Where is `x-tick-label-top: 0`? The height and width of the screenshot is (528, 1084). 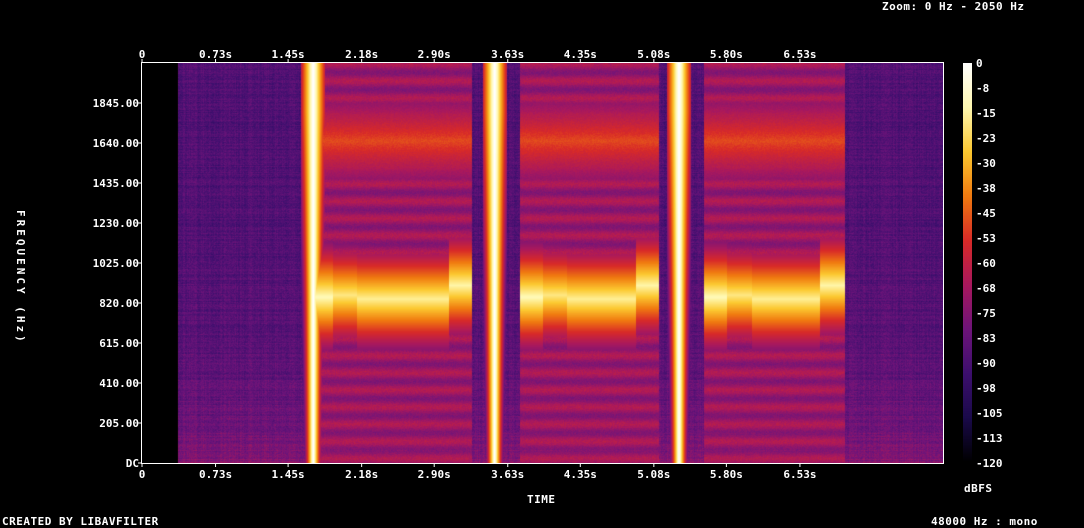 x-tick-label-top: 0 is located at coordinates (142, 54).